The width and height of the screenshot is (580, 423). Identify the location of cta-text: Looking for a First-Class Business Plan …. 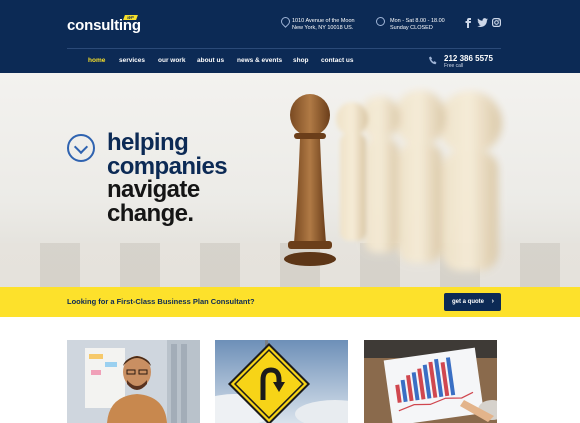
(161, 301).